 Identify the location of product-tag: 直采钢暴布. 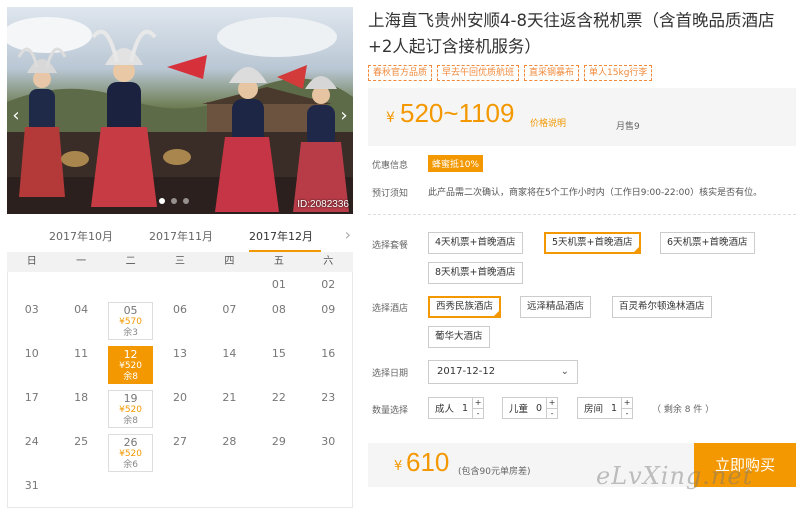
(552, 73).